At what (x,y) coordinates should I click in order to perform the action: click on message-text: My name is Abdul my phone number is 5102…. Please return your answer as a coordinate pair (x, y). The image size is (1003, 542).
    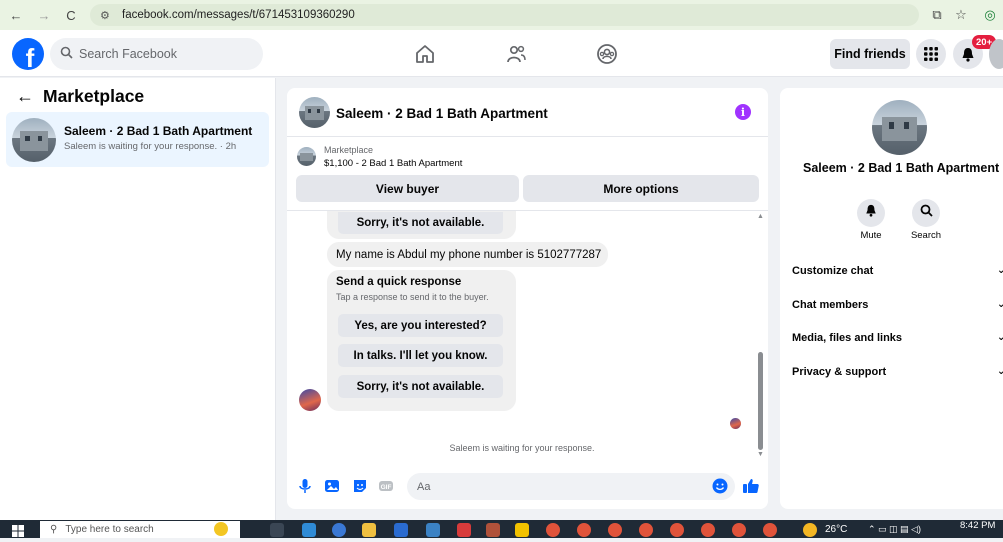
    Looking at the image, I should click on (469, 254).